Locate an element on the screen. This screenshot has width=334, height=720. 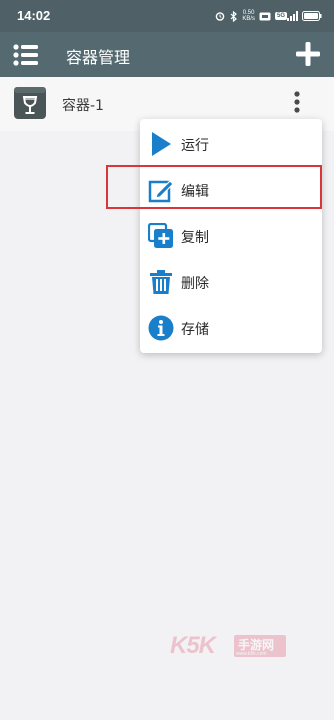
status-icons: 0.50 KB/s 5G is located at coordinates (268, 16).